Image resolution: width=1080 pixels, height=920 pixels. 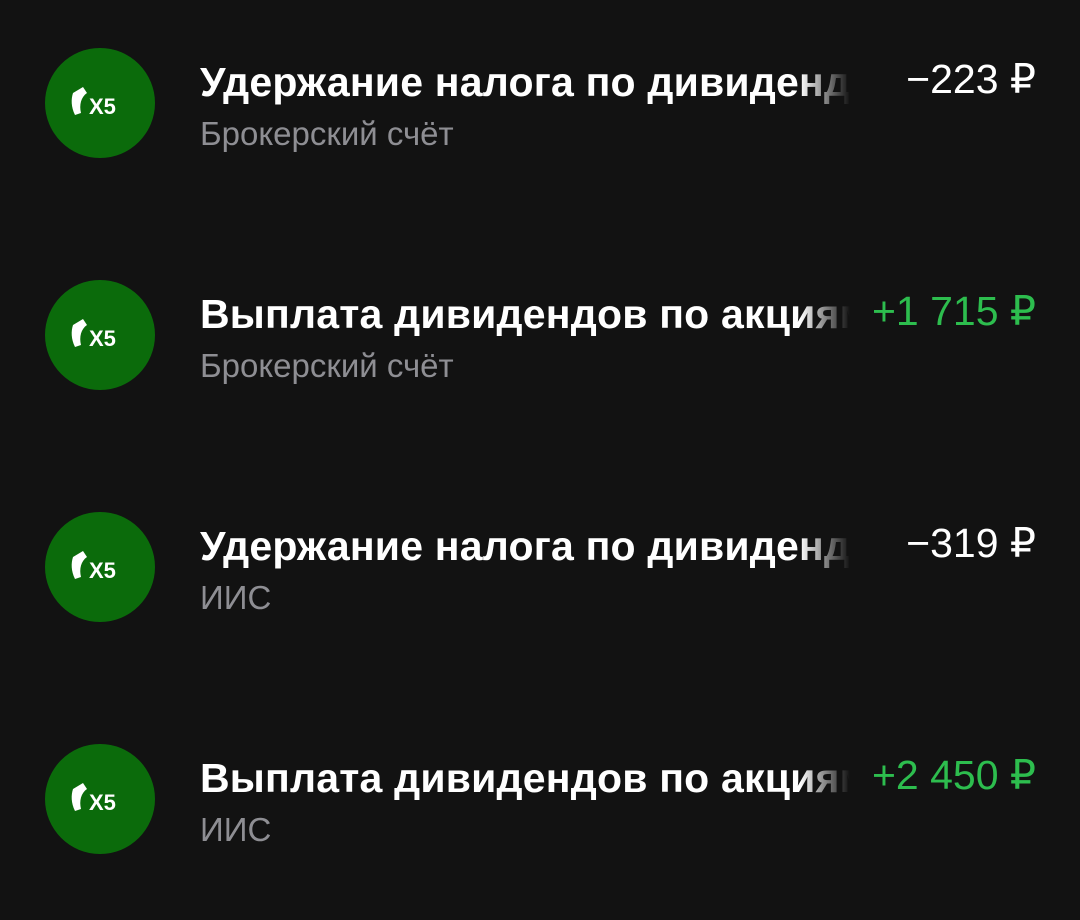 I want to click on operation-amount: +2 450 ₽, so click(x=953, y=775).